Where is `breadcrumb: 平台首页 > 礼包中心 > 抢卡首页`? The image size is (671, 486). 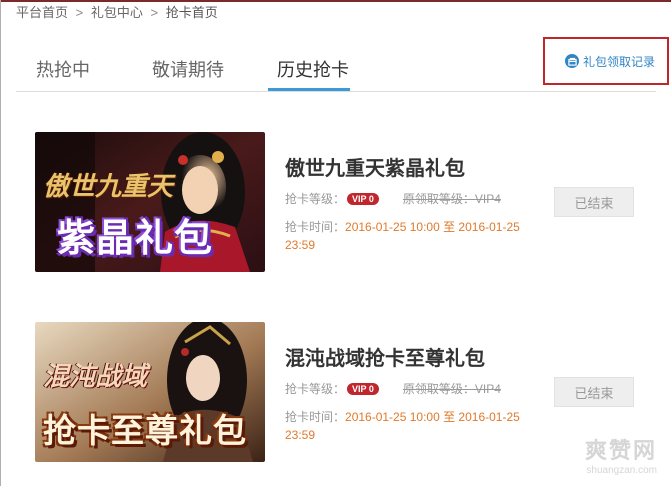
breadcrumb: 平台首页 > 礼包中心 > 抢卡首页 is located at coordinates (117, 11).